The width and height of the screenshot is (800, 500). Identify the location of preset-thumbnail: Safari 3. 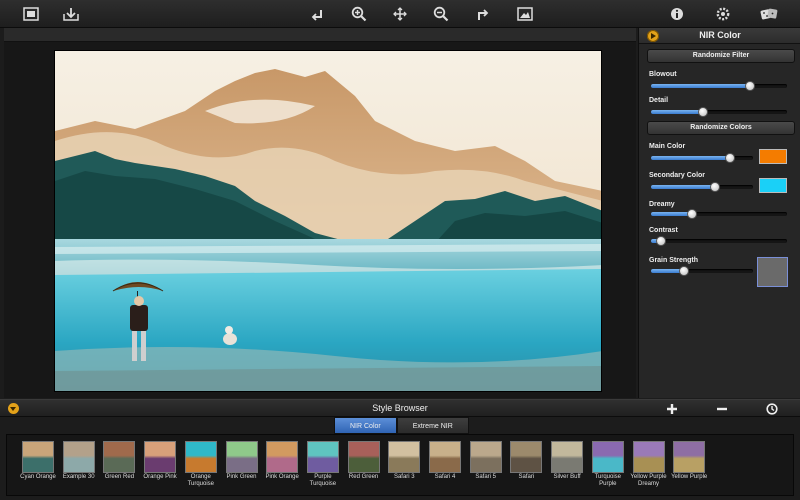
(404, 461).